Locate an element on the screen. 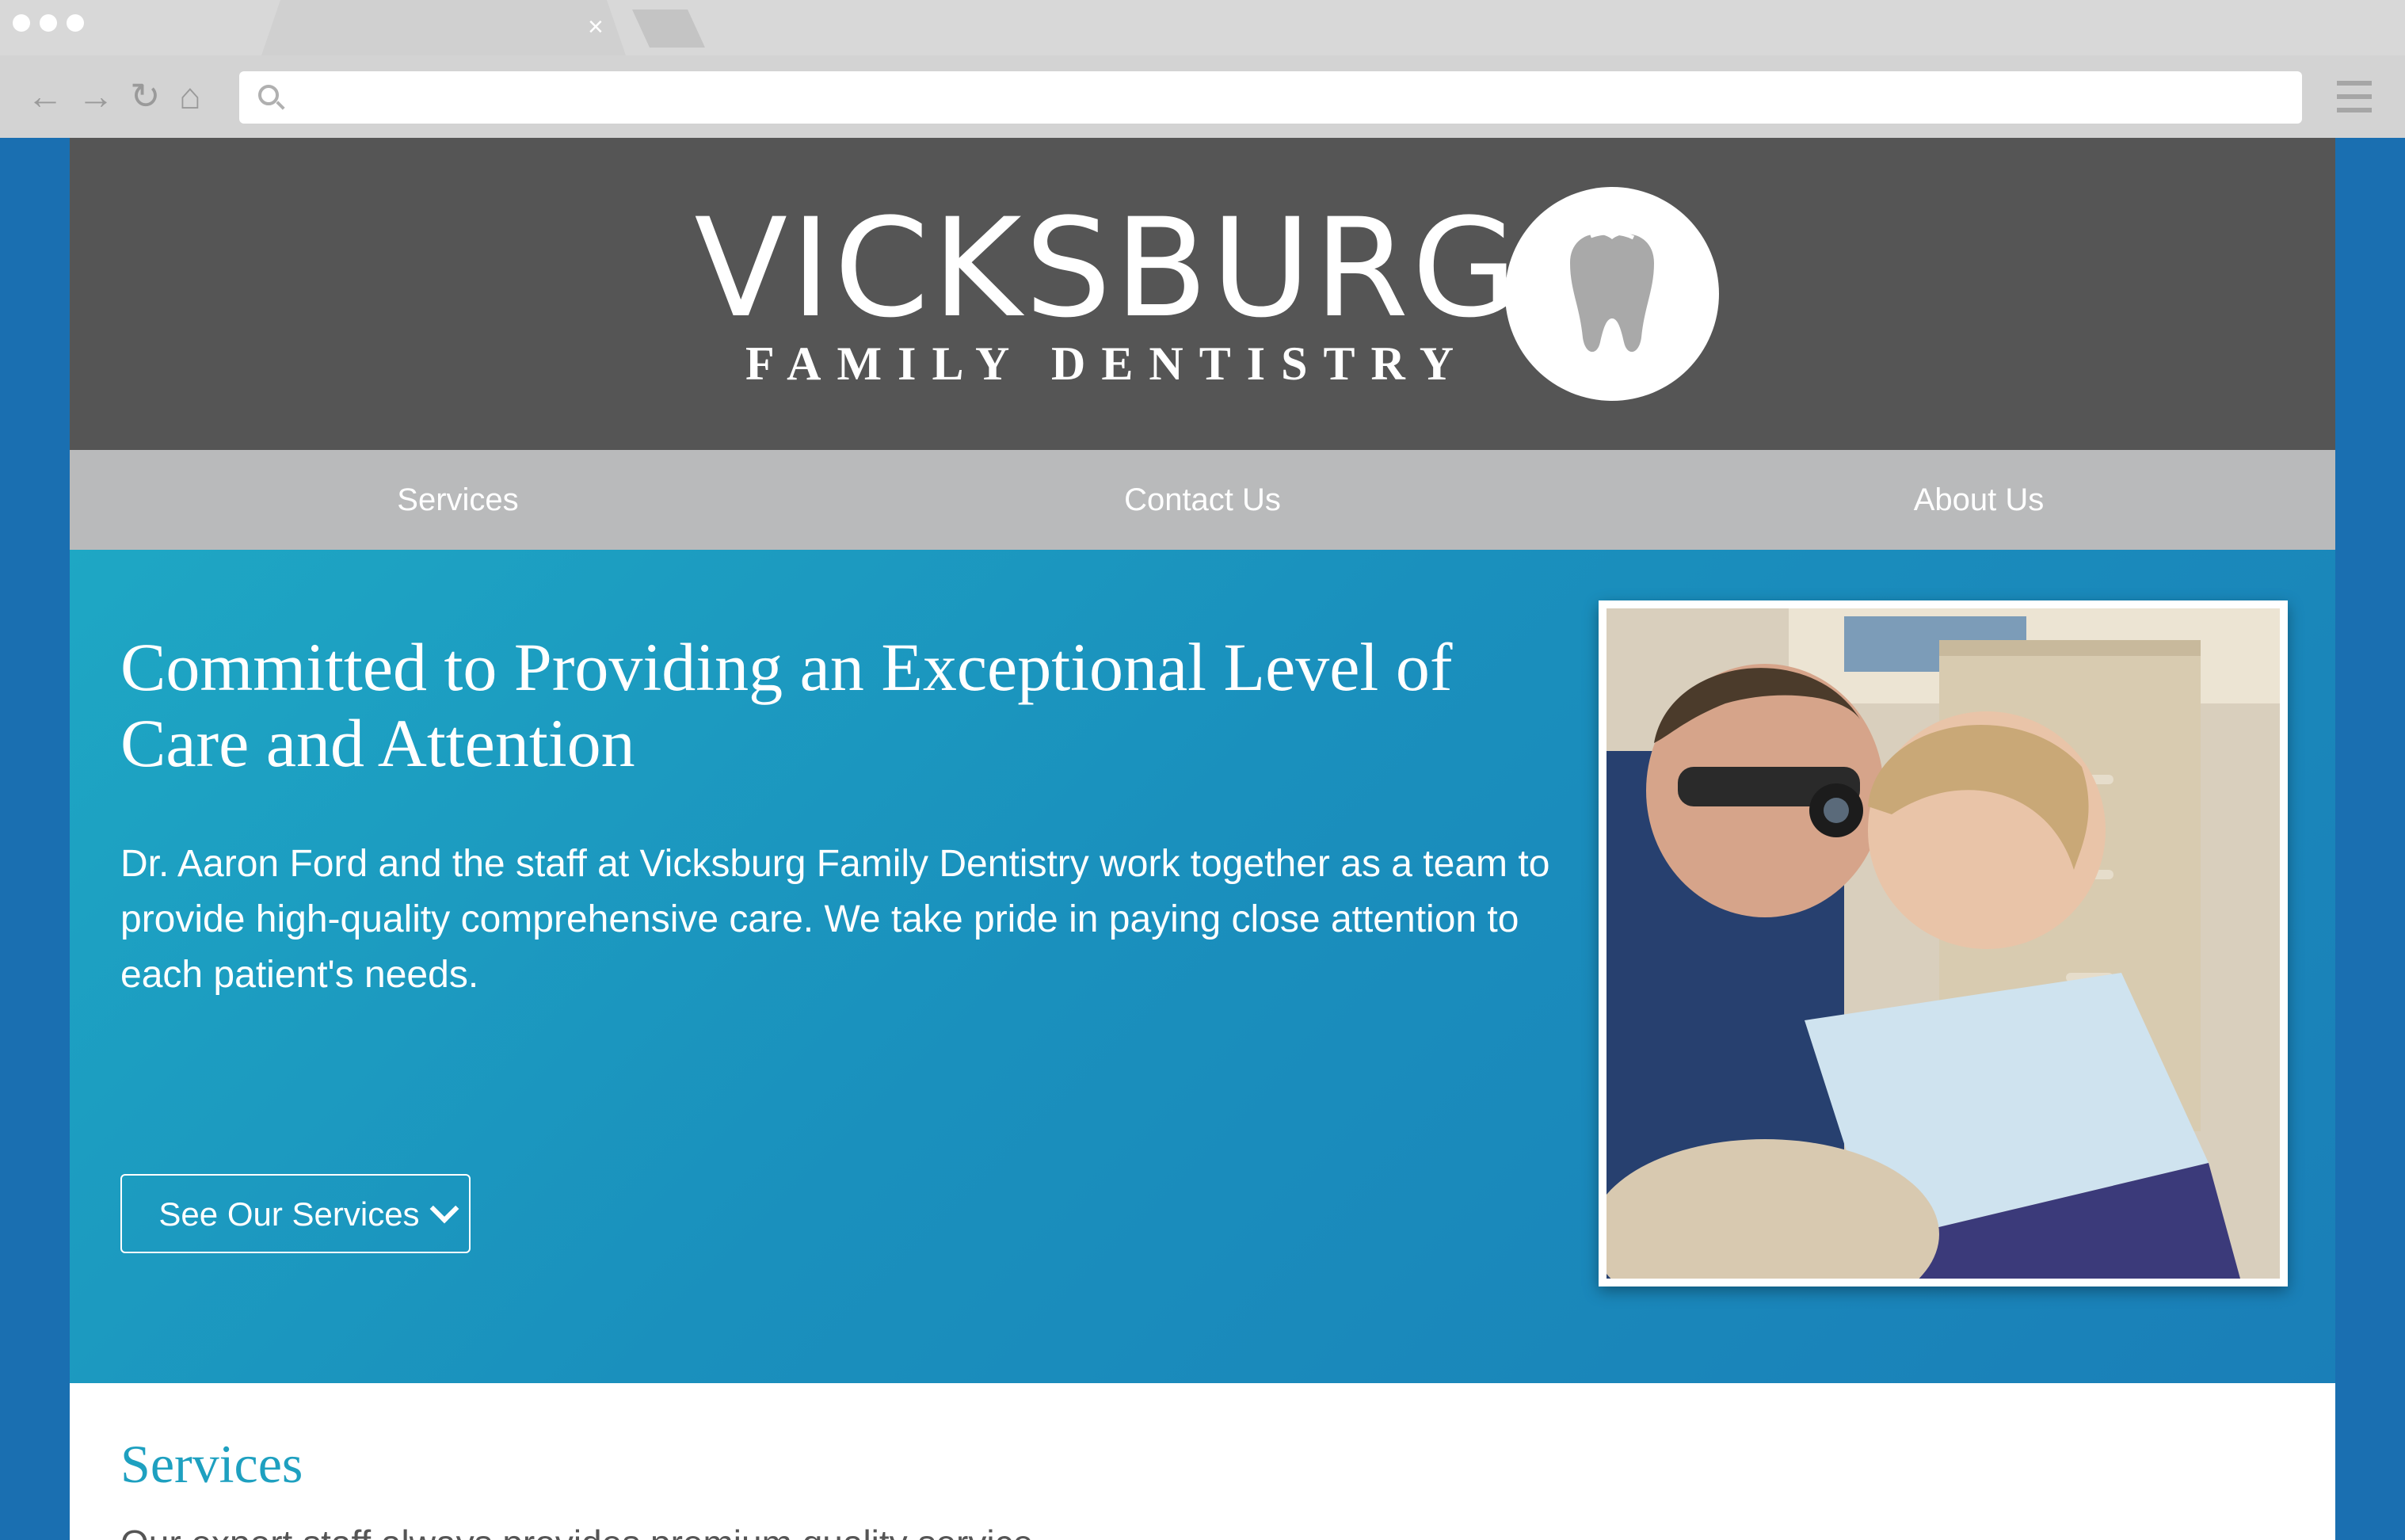 The width and height of the screenshot is (2405, 1540). services-heading: Services is located at coordinates (212, 1464).